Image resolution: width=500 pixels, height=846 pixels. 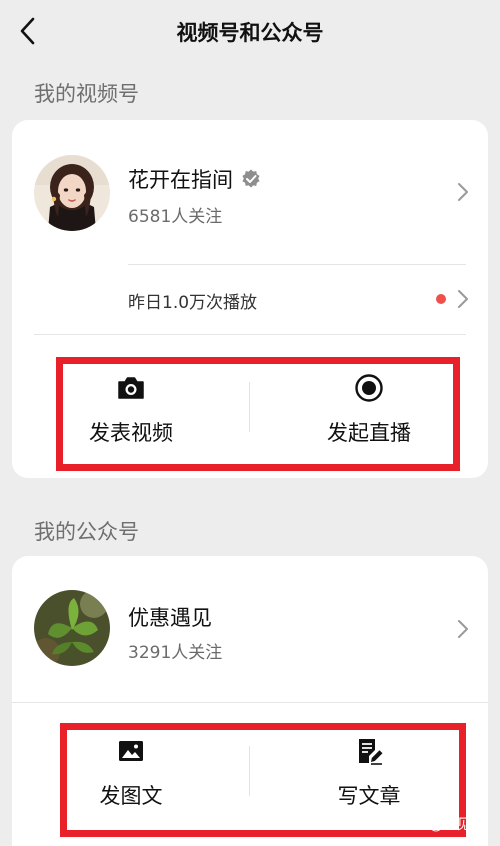 What do you see at coordinates (441, 299) in the screenshot?
I see `new-dot-badge` at bounding box center [441, 299].